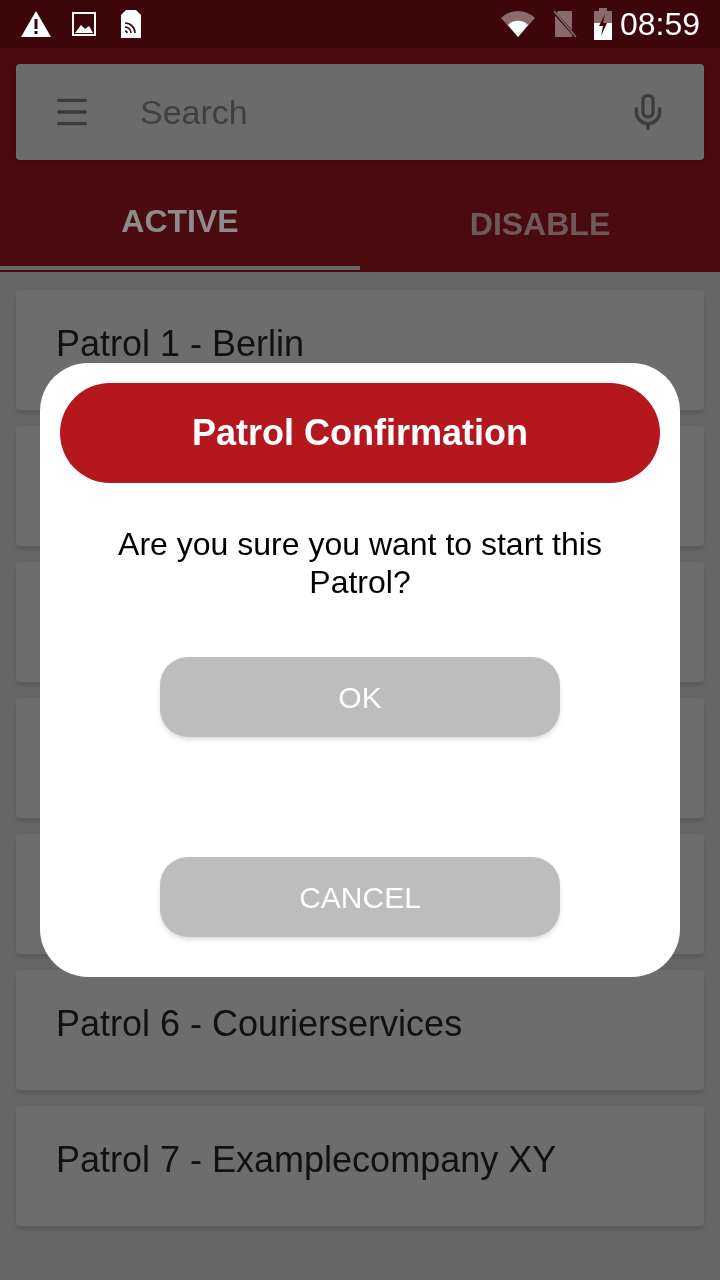 This screenshot has width=720, height=1280. What do you see at coordinates (540, 226) in the screenshot?
I see `tab: DISABLE` at bounding box center [540, 226].